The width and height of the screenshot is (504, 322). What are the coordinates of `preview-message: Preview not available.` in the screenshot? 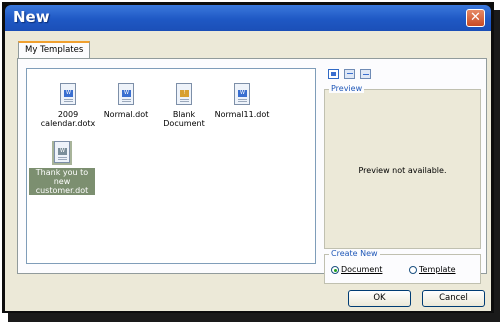 It's located at (402, 170).